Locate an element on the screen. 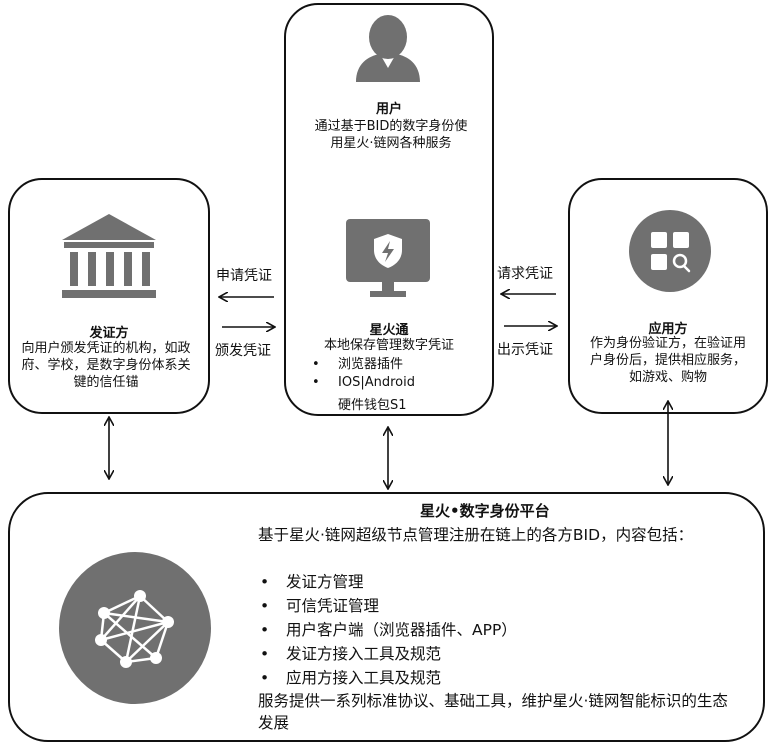 The image size is (771, 749). list-item: 应用方接入工具及规范 is located at coordinates (387, 678).